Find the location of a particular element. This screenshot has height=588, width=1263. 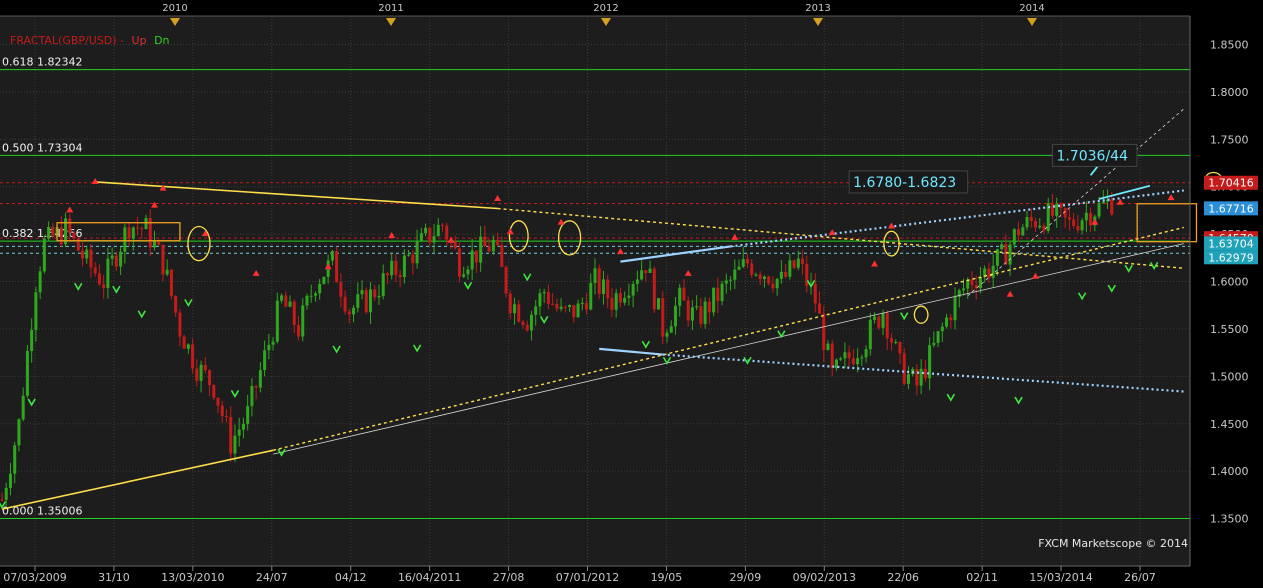

fib-level-label: 0.500 1.73304 is located at coordinates (42, 147).